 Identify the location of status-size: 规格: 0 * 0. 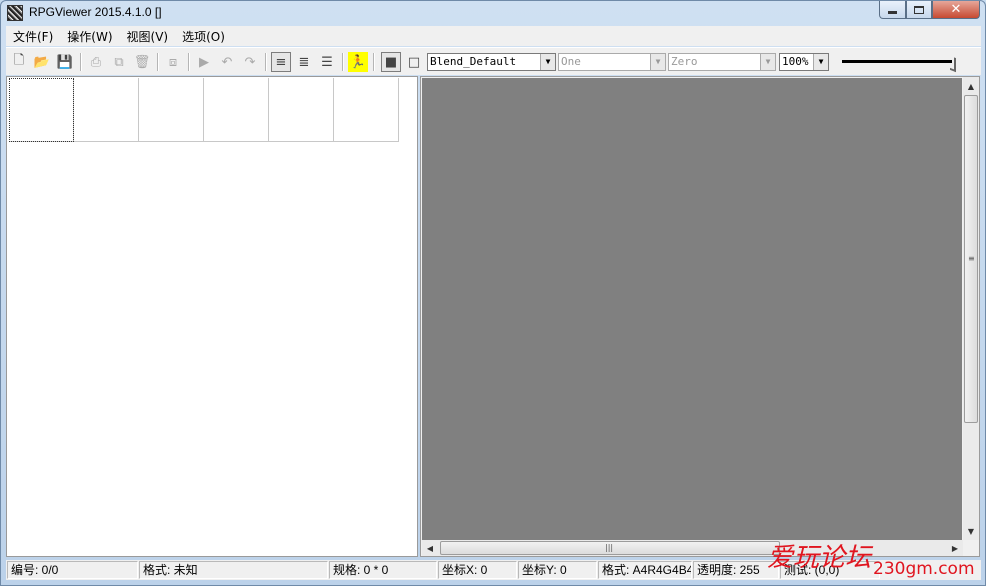
(383, 570).